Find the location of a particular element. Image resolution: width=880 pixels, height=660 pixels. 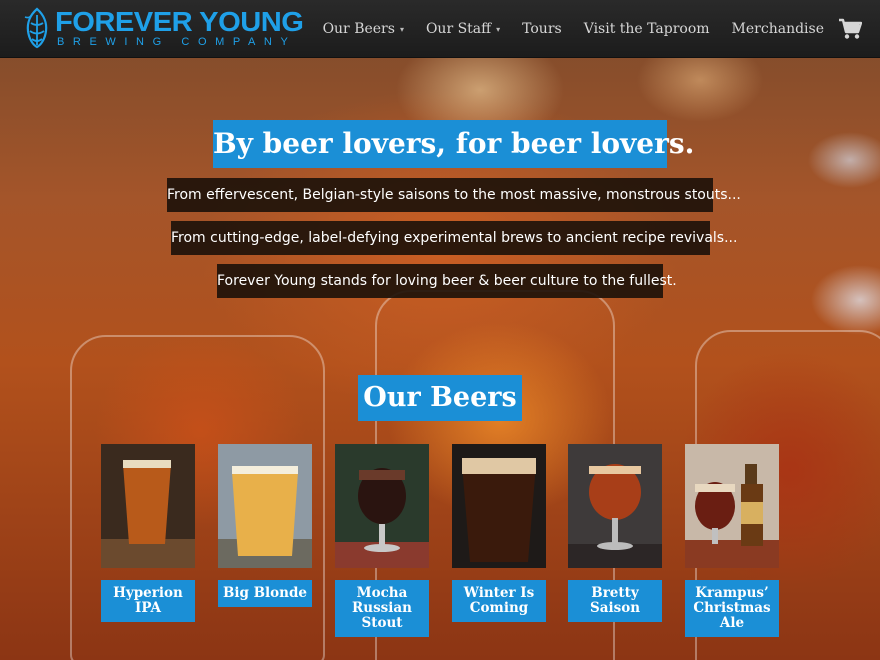

beer-name: Bretty Saison is located at coordinates (615, 601).